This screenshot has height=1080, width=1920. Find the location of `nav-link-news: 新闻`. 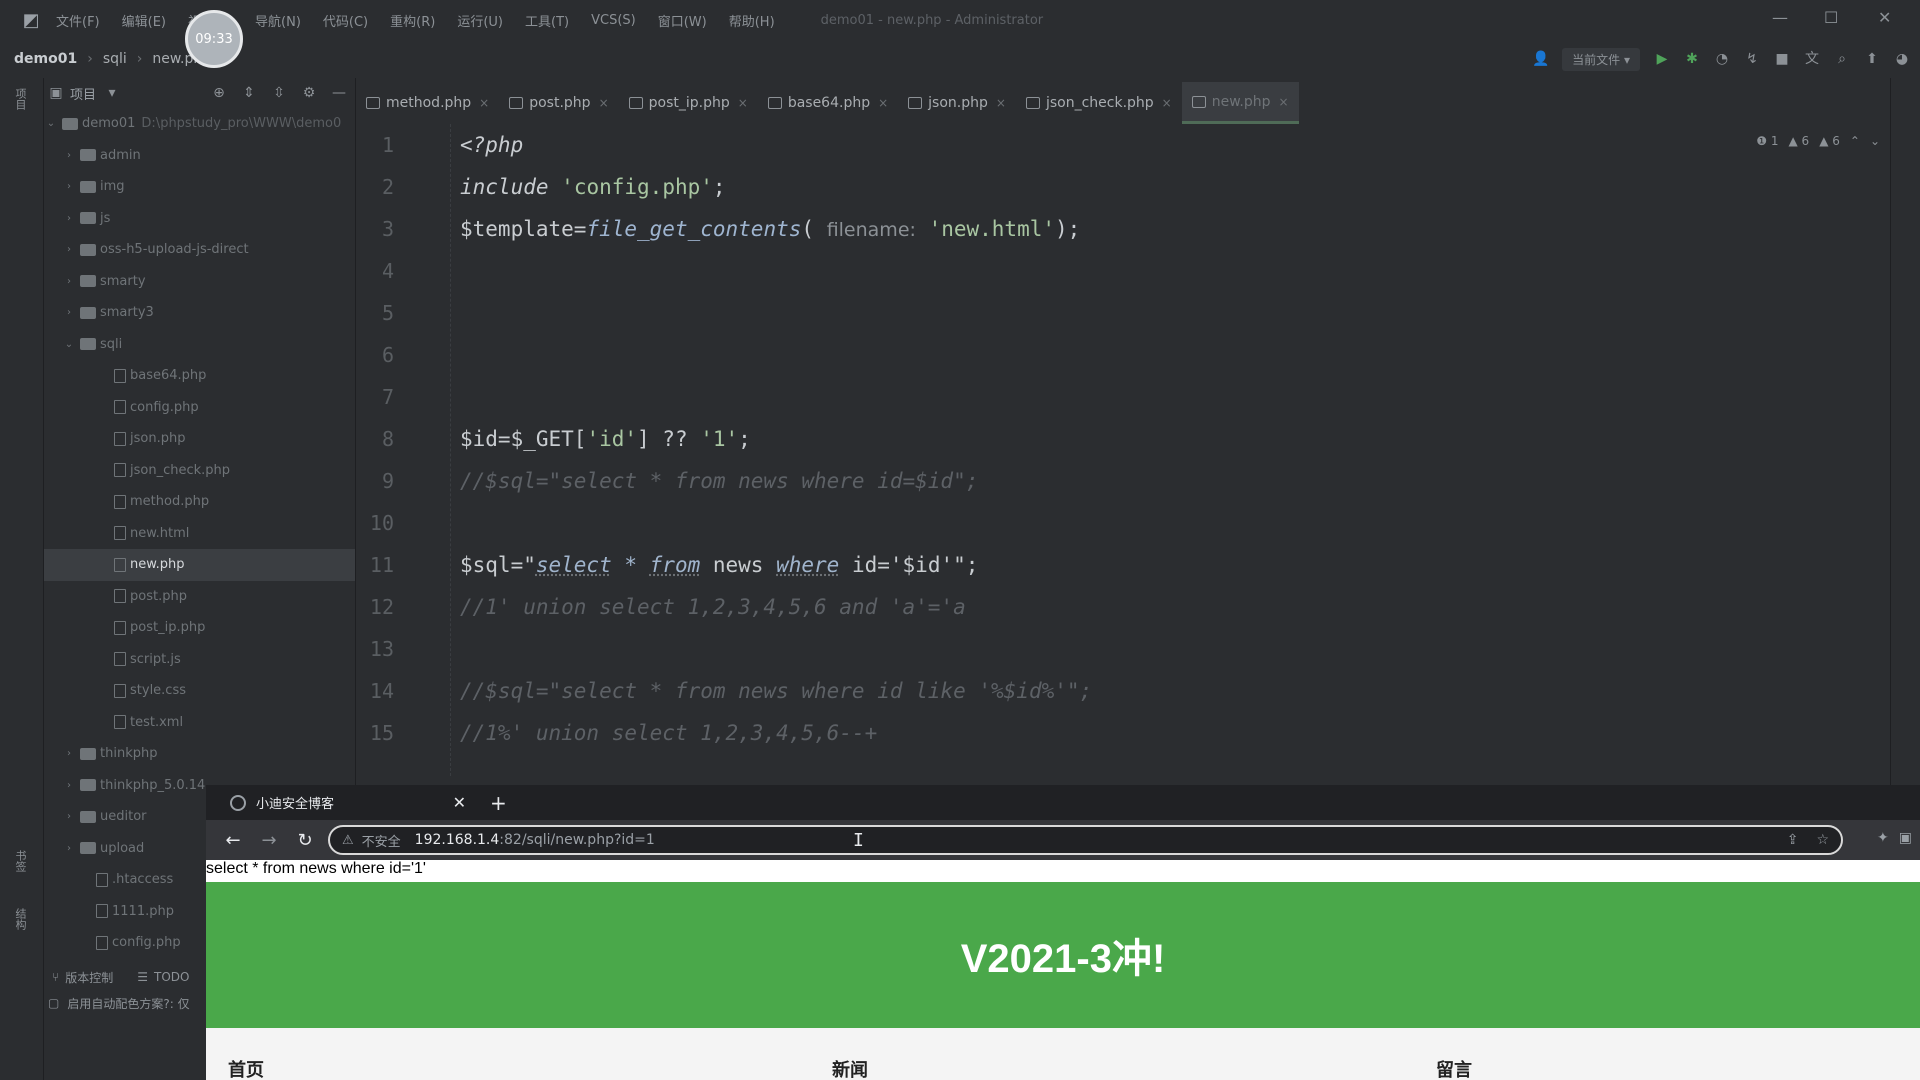

nav-link-news: 新闻 is located at coordinates (850, 1068).